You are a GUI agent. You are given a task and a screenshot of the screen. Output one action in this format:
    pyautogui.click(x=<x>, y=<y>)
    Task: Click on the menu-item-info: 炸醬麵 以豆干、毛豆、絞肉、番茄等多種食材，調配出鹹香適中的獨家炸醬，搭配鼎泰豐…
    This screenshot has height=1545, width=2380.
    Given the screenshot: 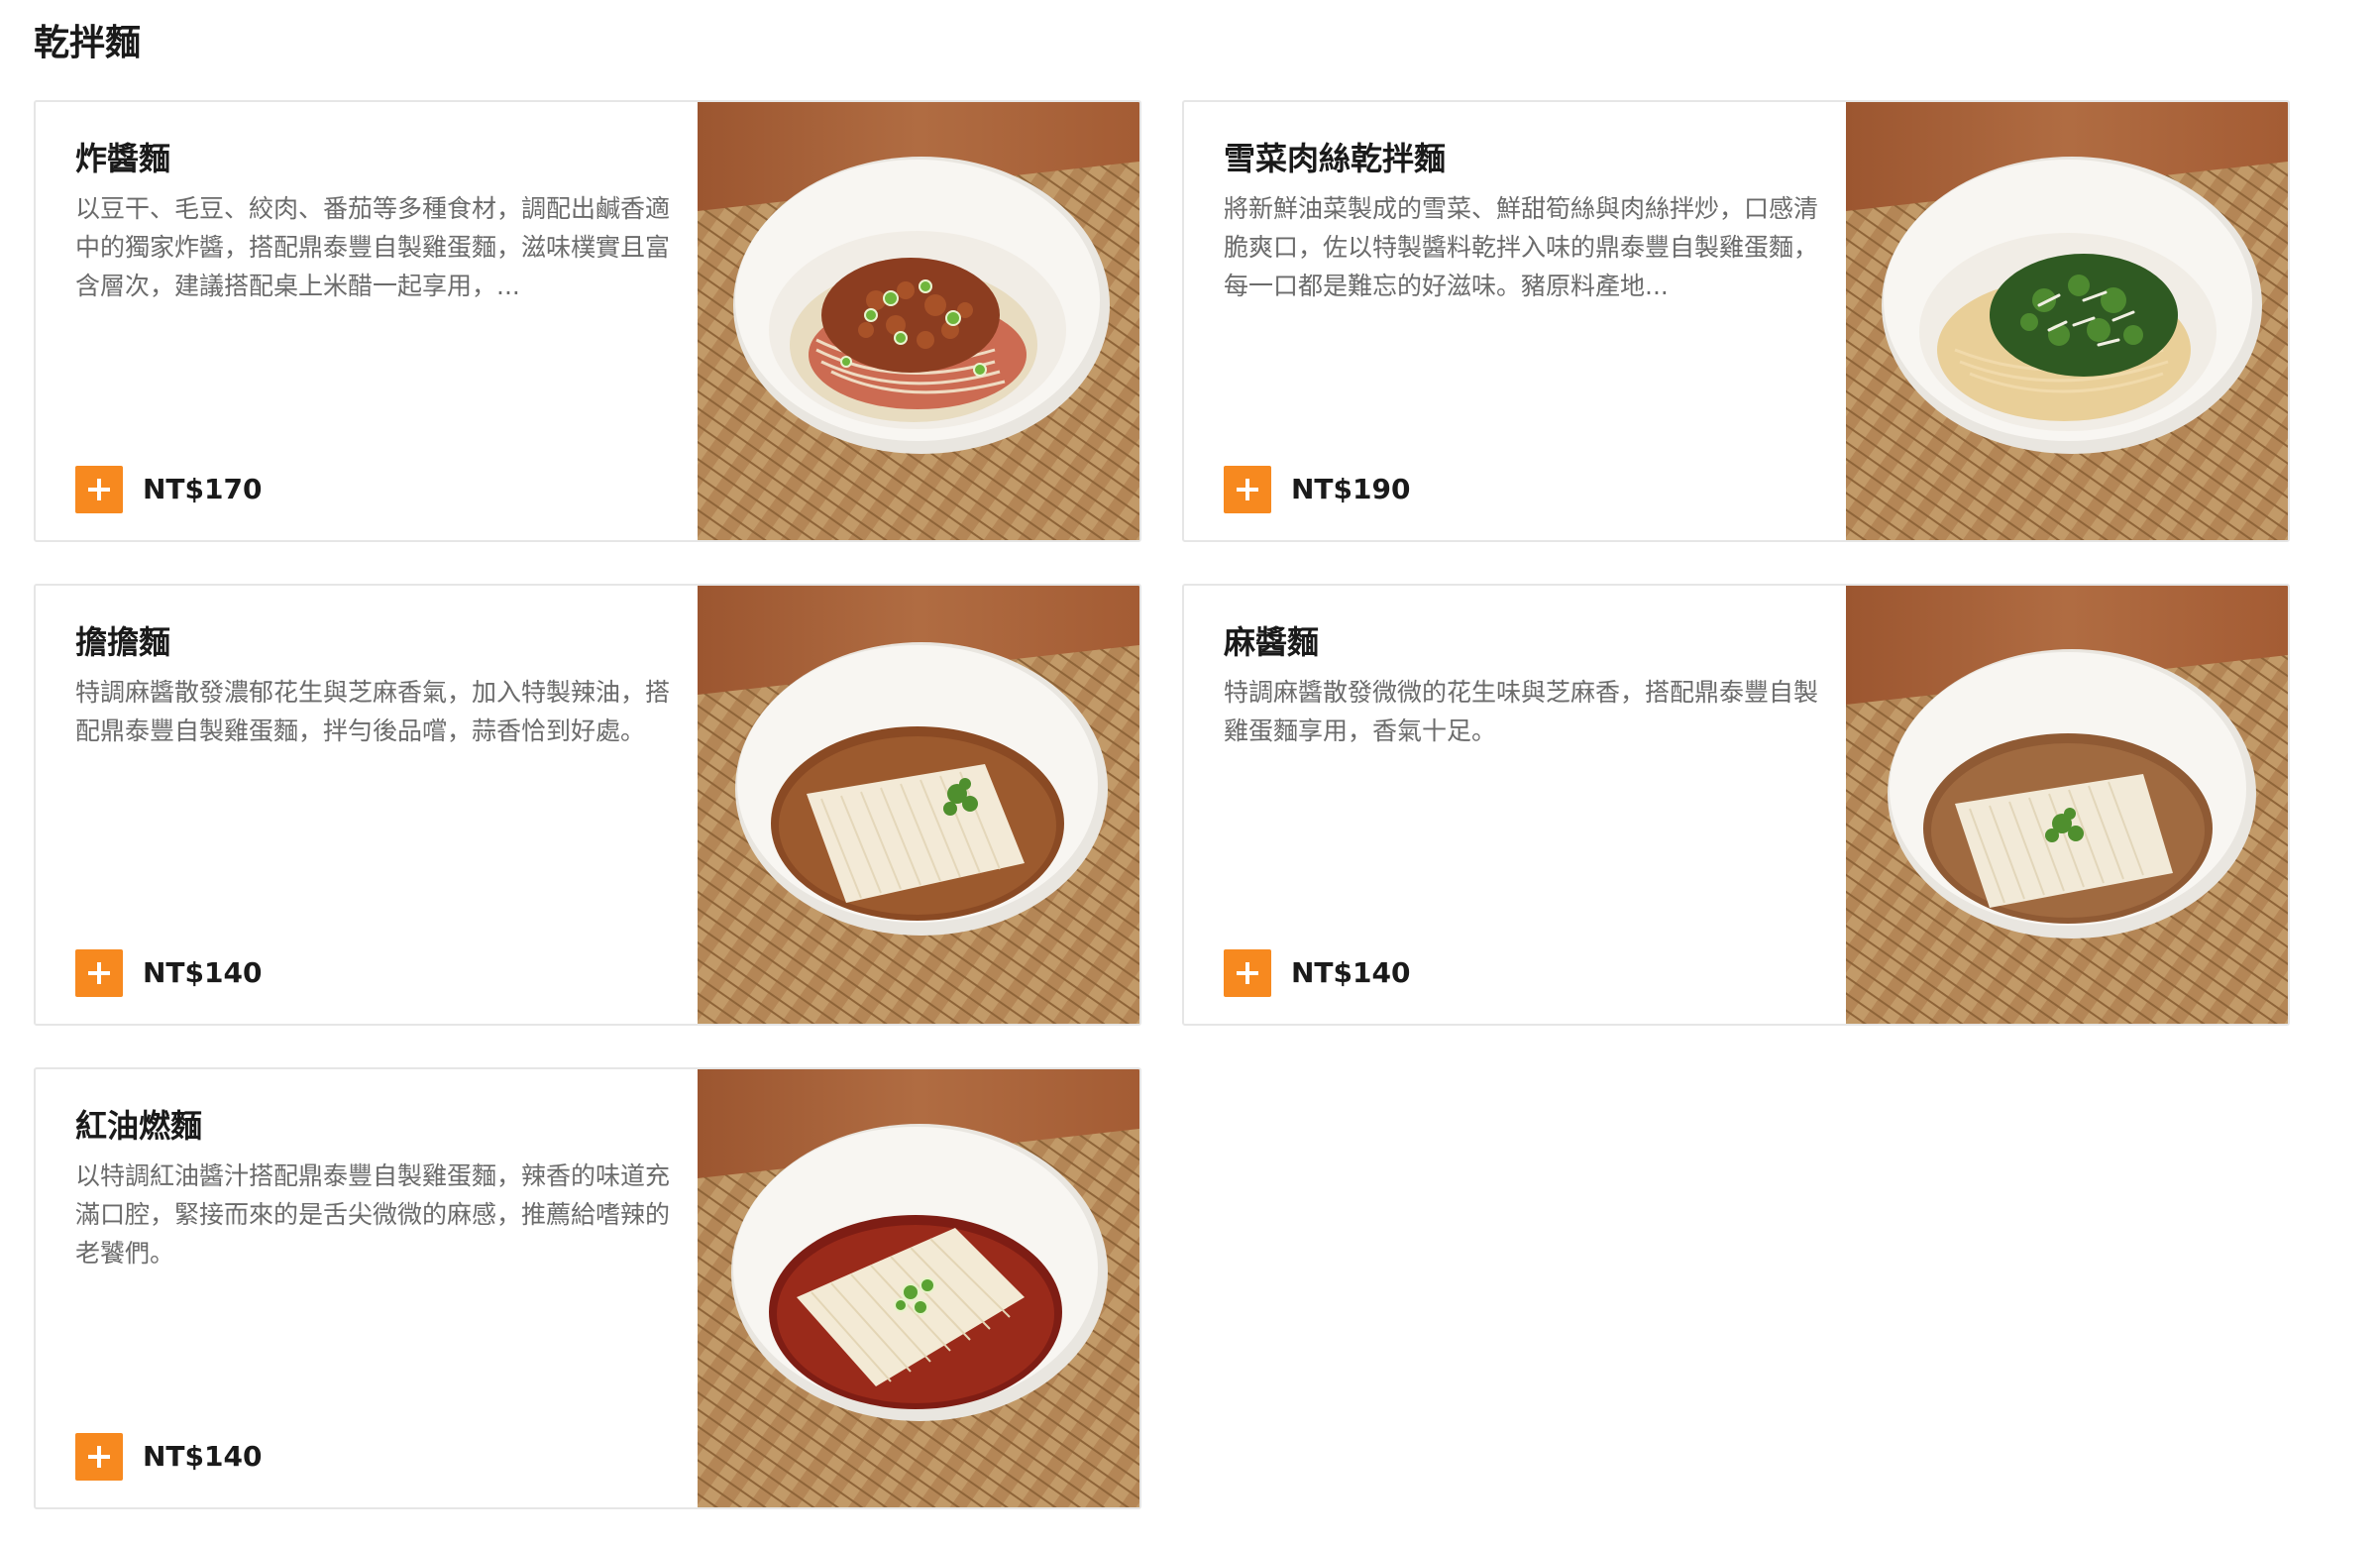 What is the action you would take?
    pyautogui.click(x=382, y=321)
    